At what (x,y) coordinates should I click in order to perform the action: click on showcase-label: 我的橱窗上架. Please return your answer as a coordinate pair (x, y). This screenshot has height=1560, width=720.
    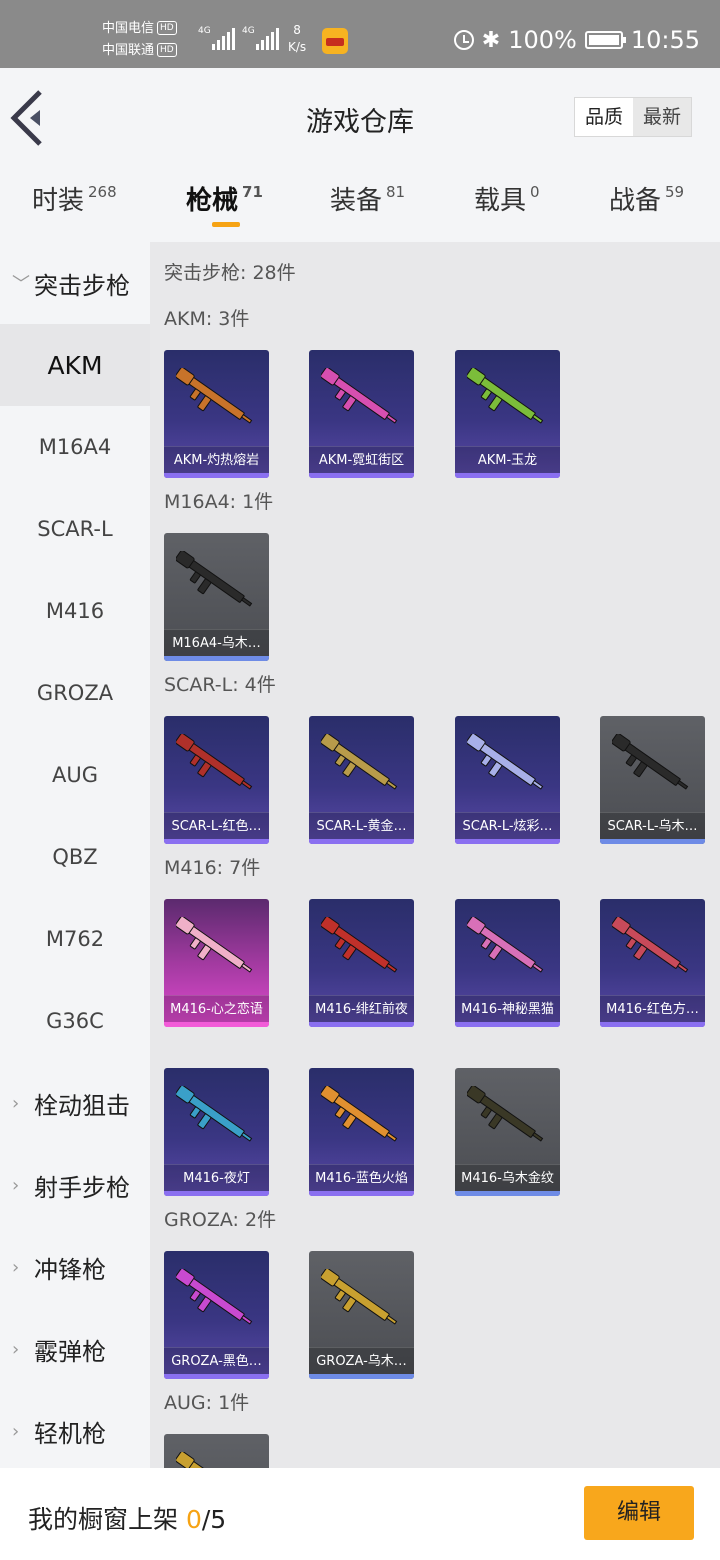
    Looking at the image, I should click on (103, 1519).